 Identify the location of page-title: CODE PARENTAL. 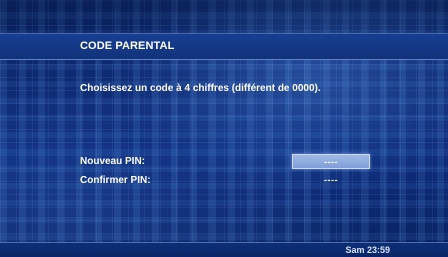
(127, 46).